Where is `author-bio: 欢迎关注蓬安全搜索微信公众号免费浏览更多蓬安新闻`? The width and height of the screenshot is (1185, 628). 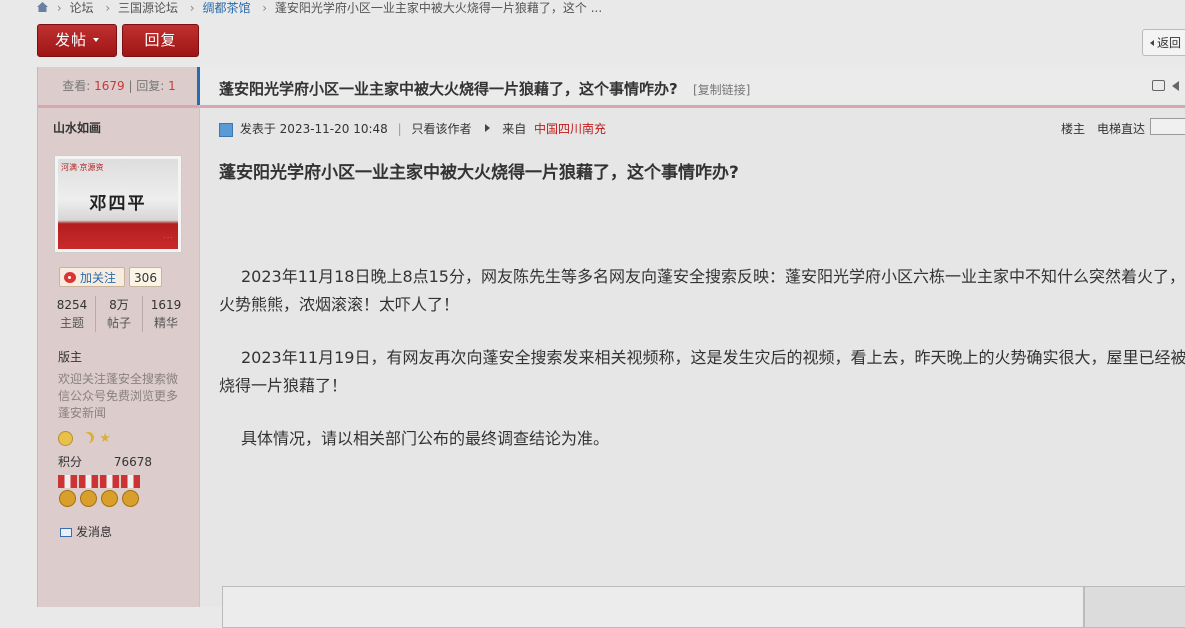
author-bio: 欢迎关注蓬安全搜索微信公众号免费浏览更多蓬安新闻 is located at coordinates (118, 396).